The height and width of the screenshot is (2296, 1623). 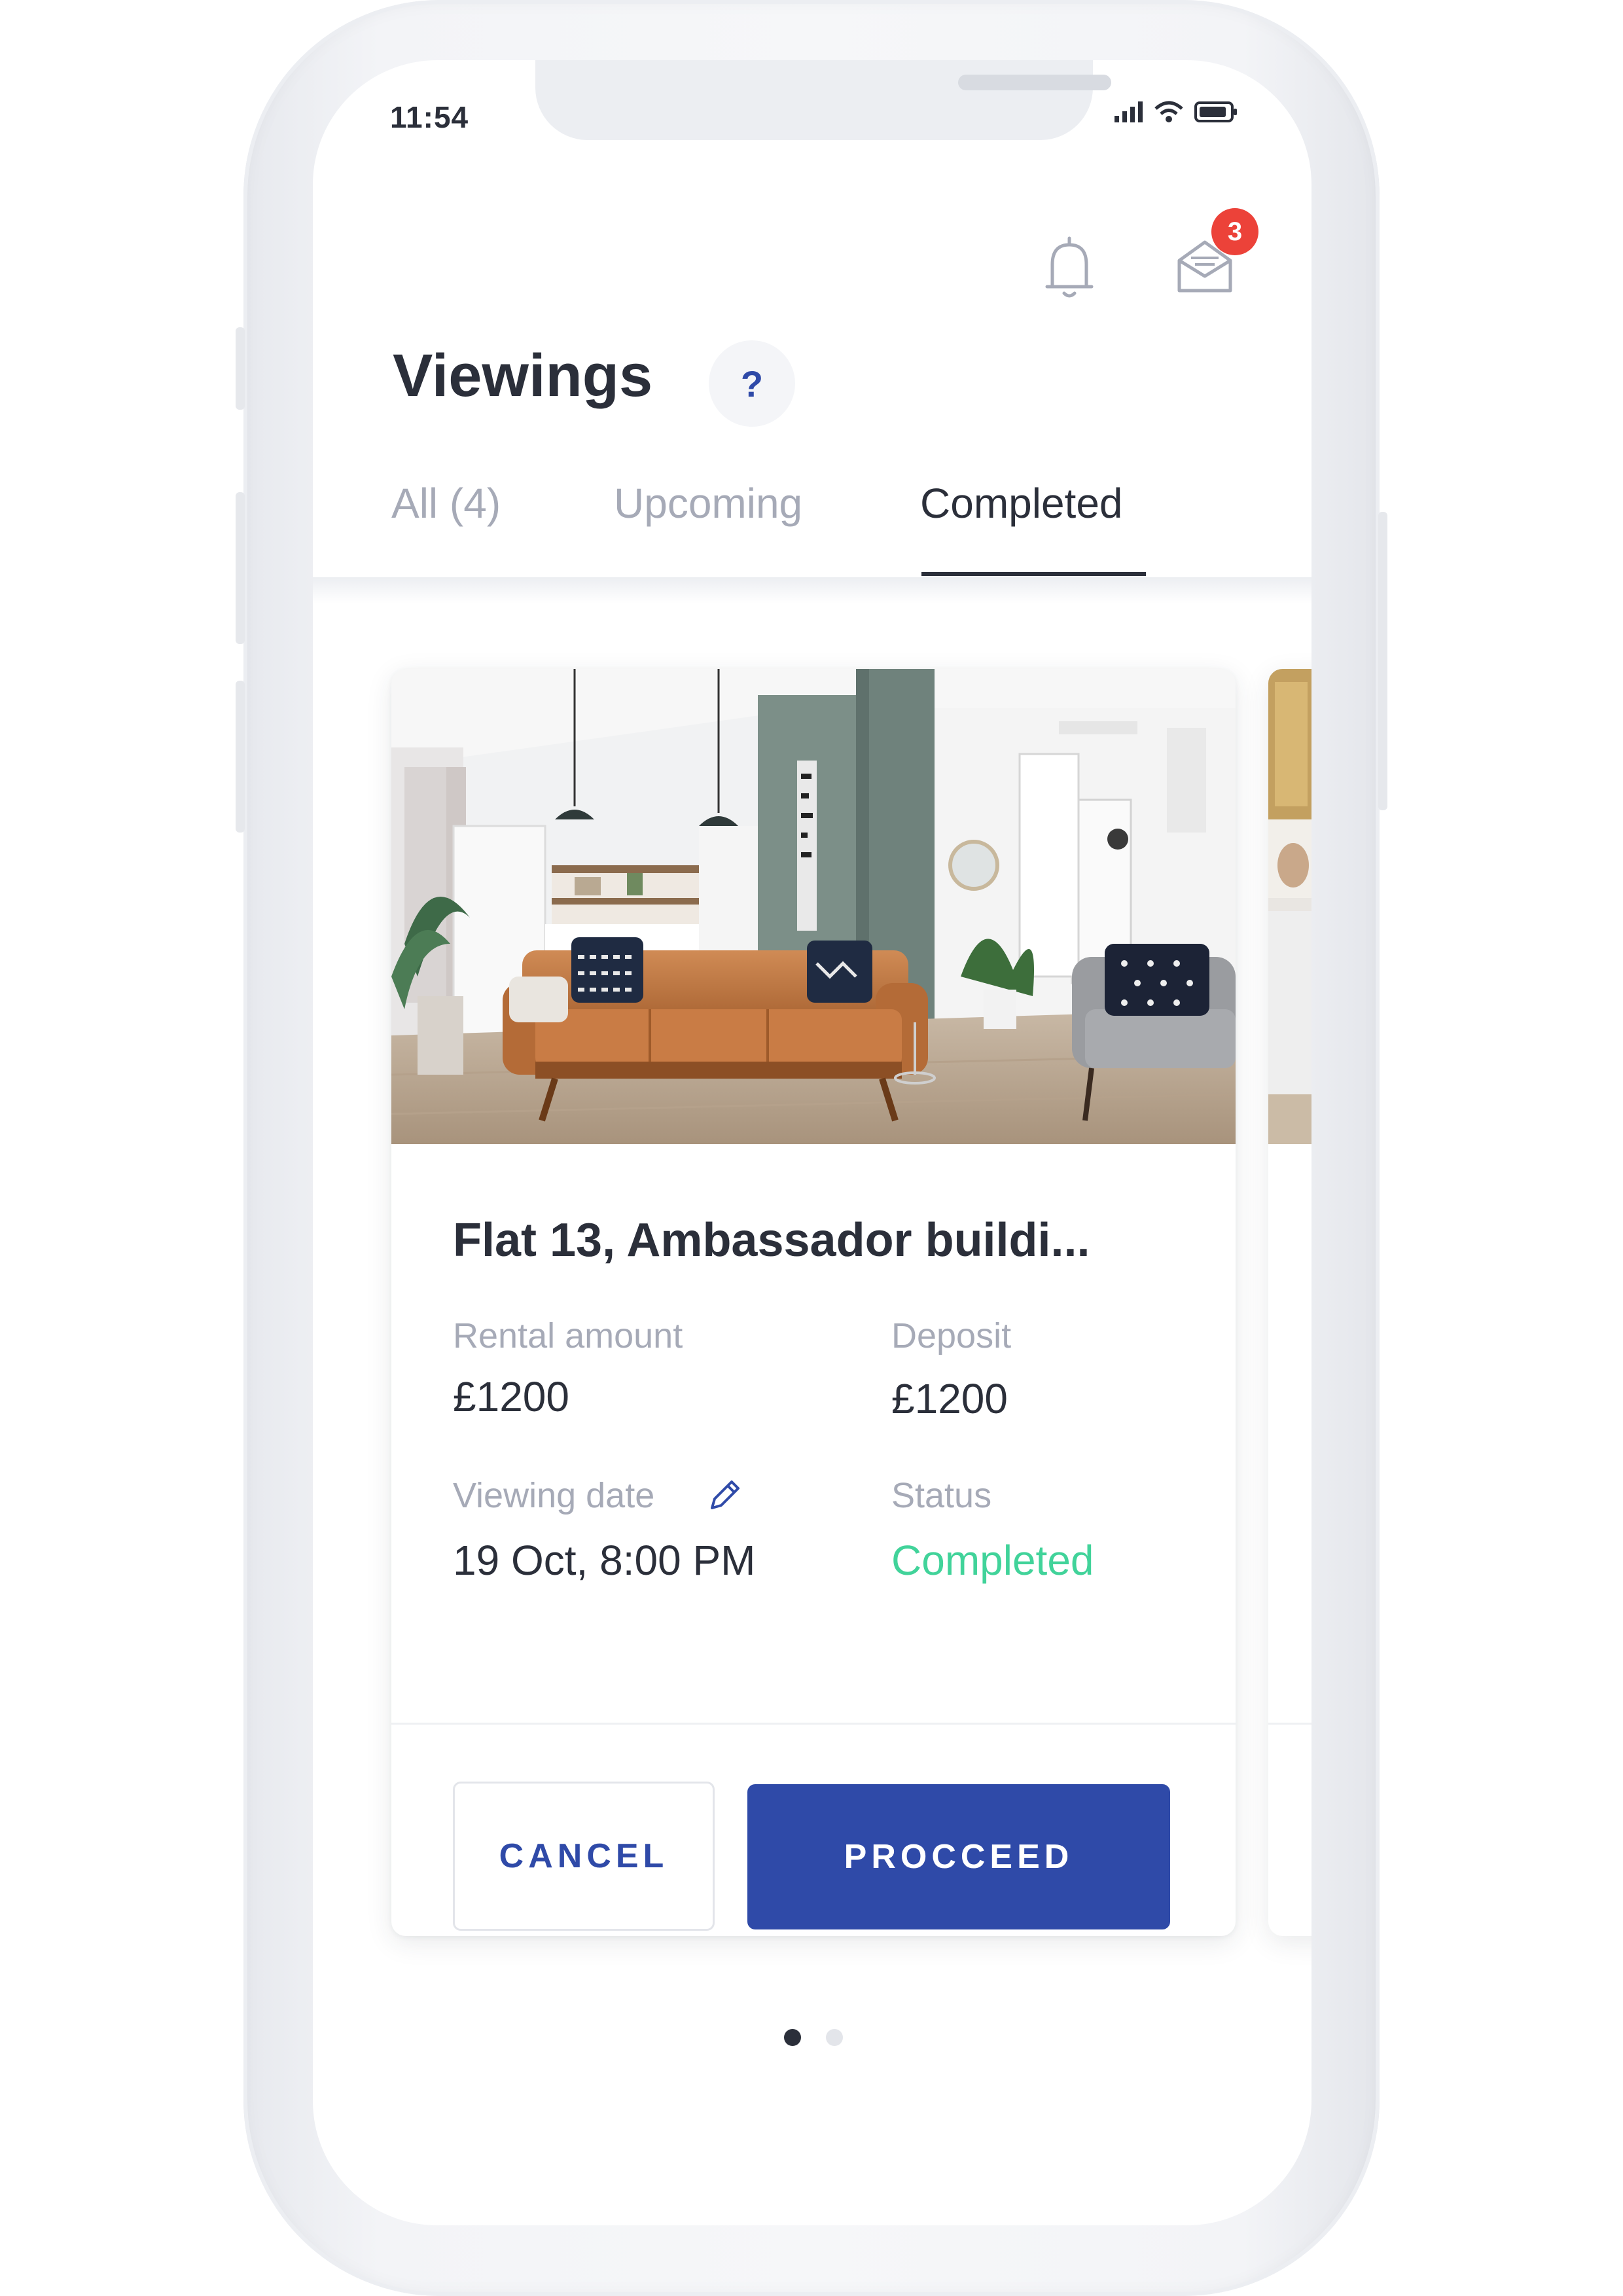 I want to click on phone-notch, so click(x=823, y=100).